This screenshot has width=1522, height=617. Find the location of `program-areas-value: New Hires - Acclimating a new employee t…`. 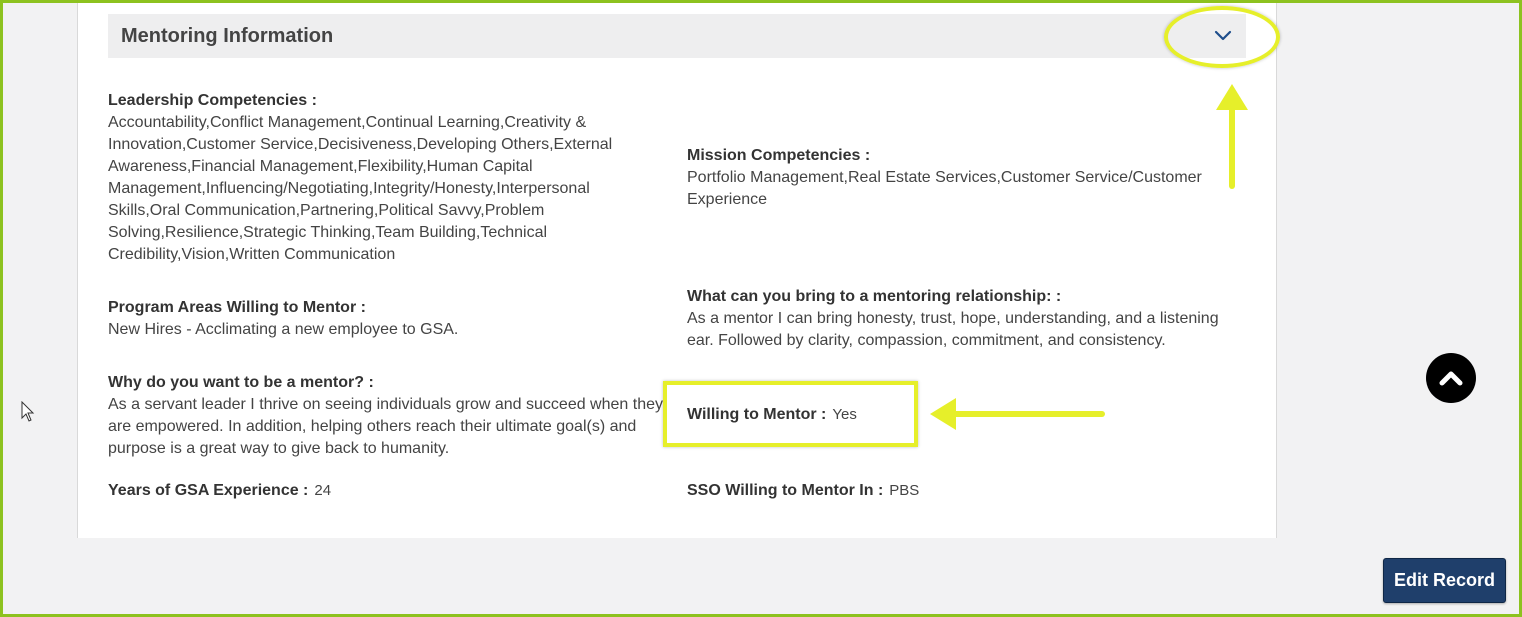

program-areas-value: New Hires - Acclimating a new employee t… is located at coordinates (283, 329).